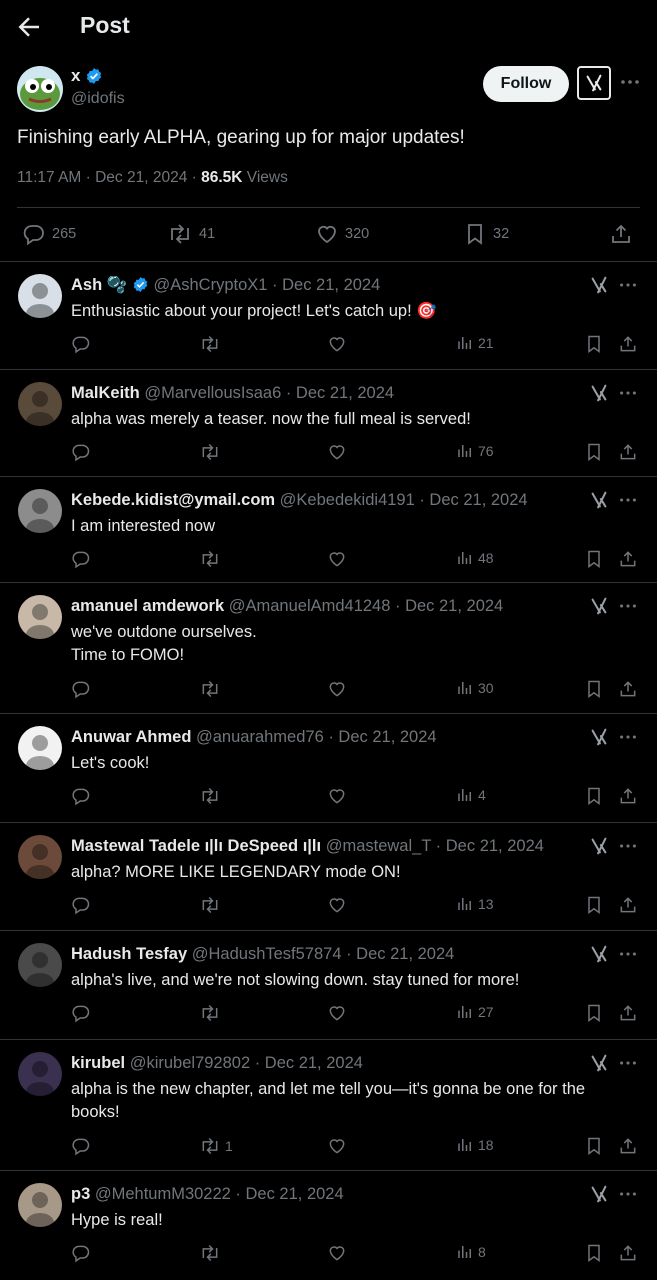 This screenshot has width=657, height=1280. What do you see at coordinates (196, 846) in the screenshot?
I see `reply-author-name: Mastewal Tadele ı|lı DeSpeed ı|lı` at bounding box center [196, 846].